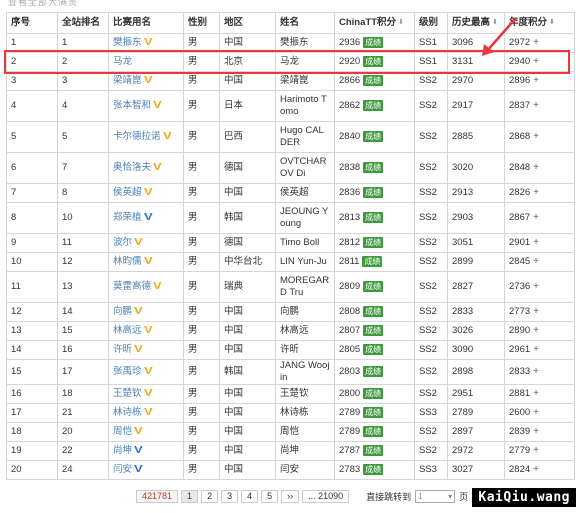 This screenshot has width=580, height=513. I want to click on player-link: 梁靖崑, so click(127, 80).